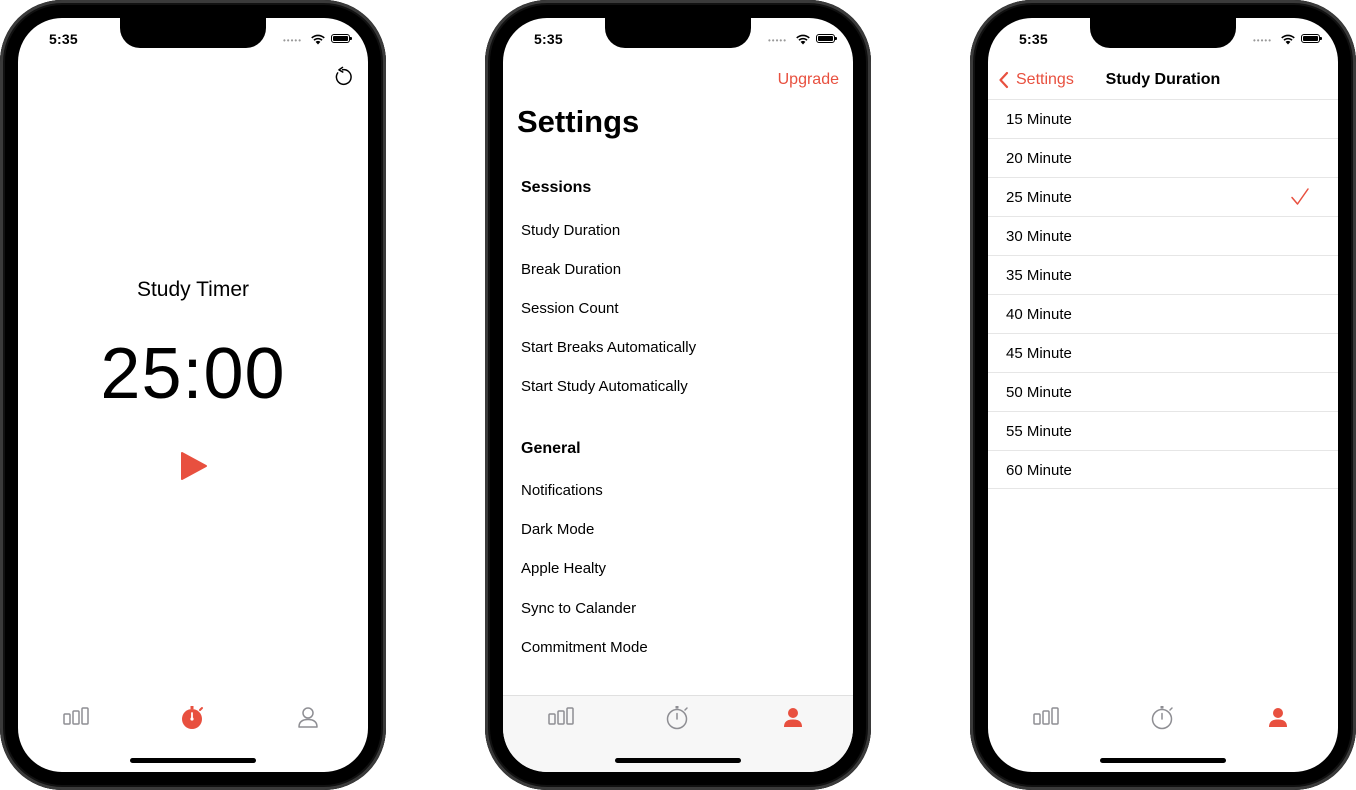 This screenshot has height=790, width=1356. I want to click on option-label: 50 Minute, so click(1039, 392).